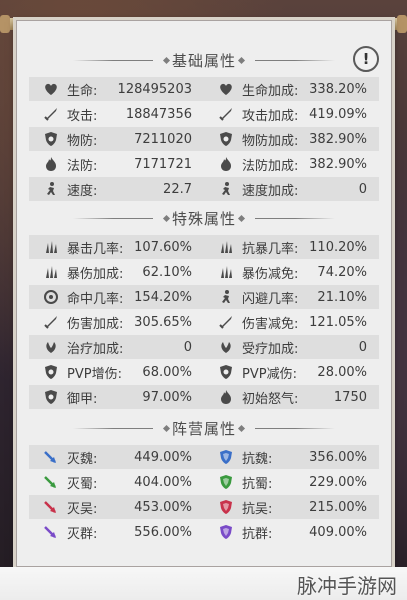 This screenshot has width=407, height=600. What do you see at coordinates (82, 166) in the screenshot?
I see `attribute-label: 法防:` at bounding box center [82, 166].